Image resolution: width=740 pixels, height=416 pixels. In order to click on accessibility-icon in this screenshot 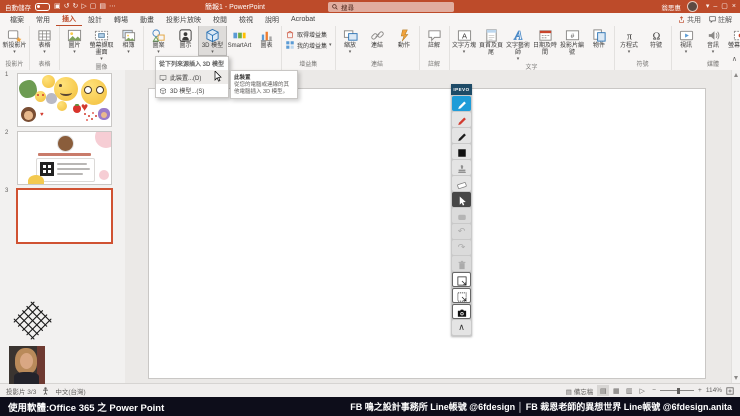, I will do `click(45, 390)`.